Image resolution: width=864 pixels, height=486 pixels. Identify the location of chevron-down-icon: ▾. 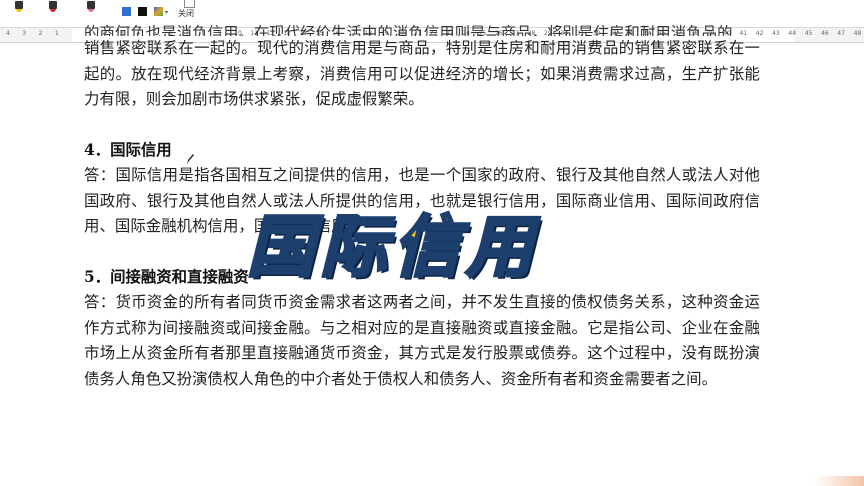
(166, 12).